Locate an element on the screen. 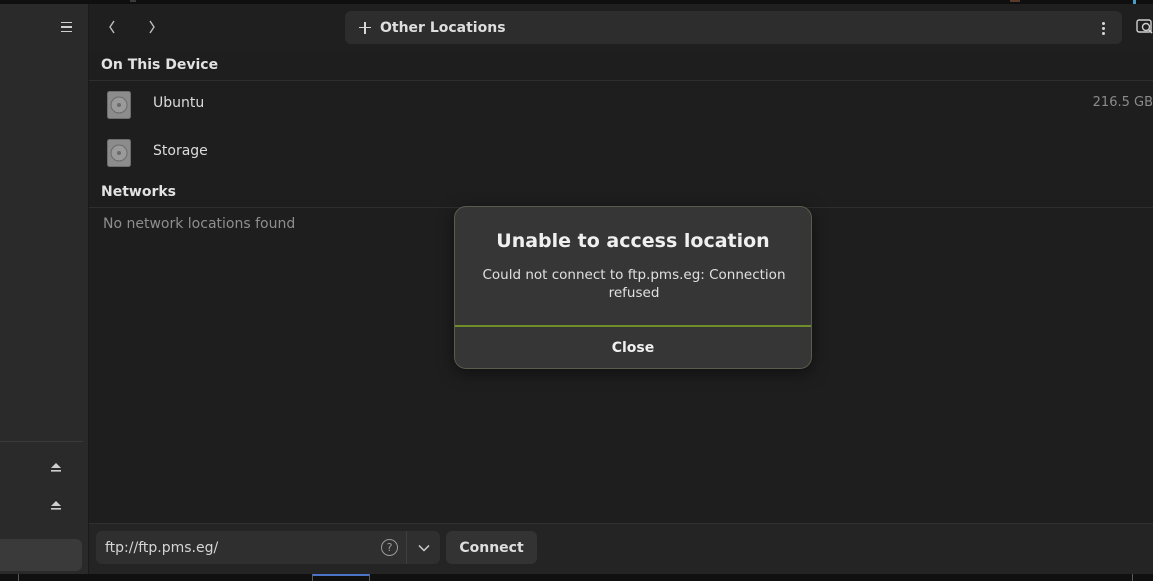  close-button: Close is located at coordinates (633, 347).